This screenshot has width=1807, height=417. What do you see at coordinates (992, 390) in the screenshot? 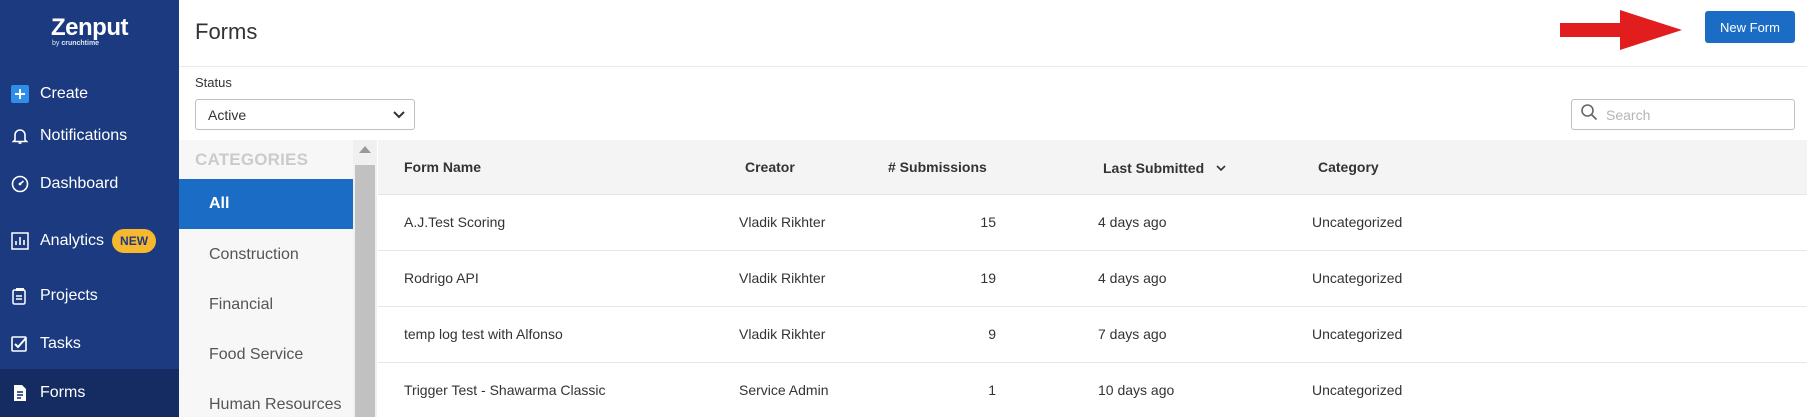
I see `submissions-cell: 1` at bounding box center [992, 390].